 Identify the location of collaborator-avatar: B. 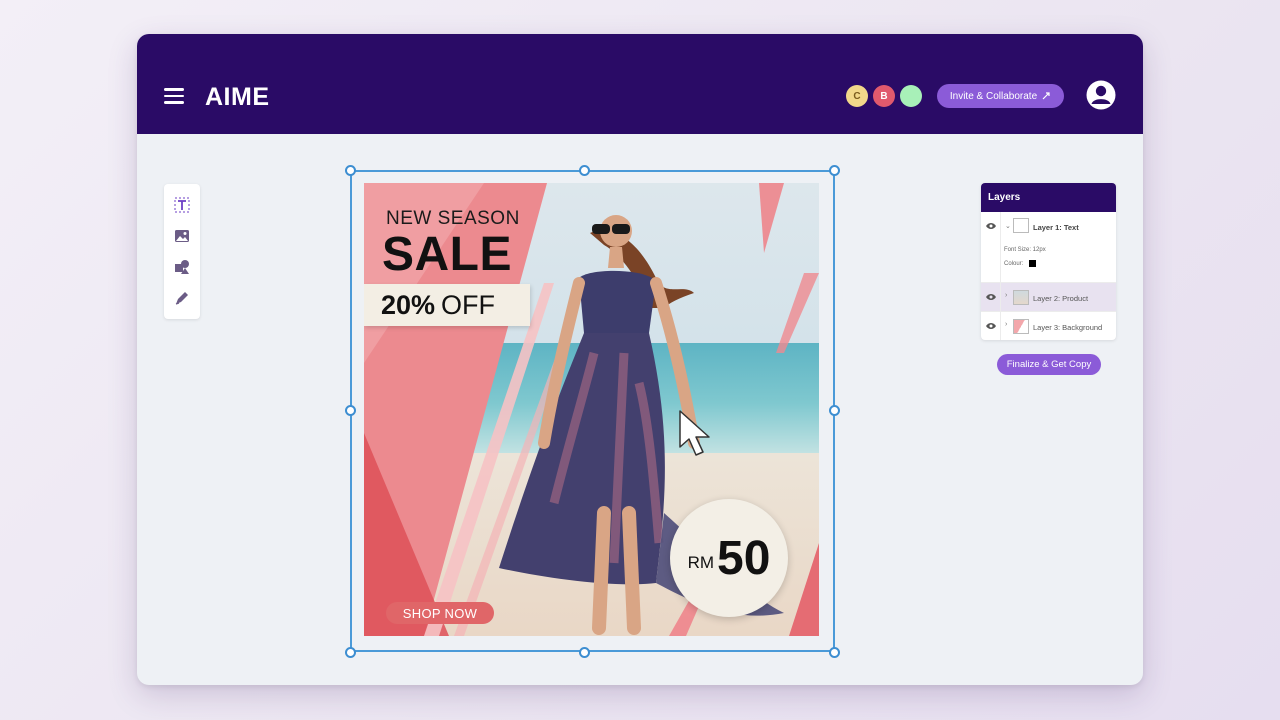
(884, 96).